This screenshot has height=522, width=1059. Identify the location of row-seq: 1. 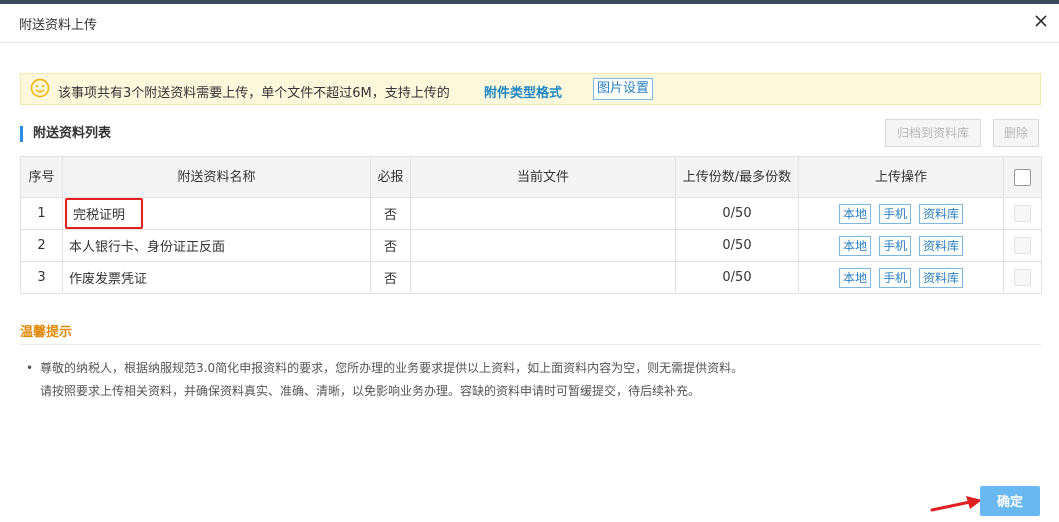
(41, 213).